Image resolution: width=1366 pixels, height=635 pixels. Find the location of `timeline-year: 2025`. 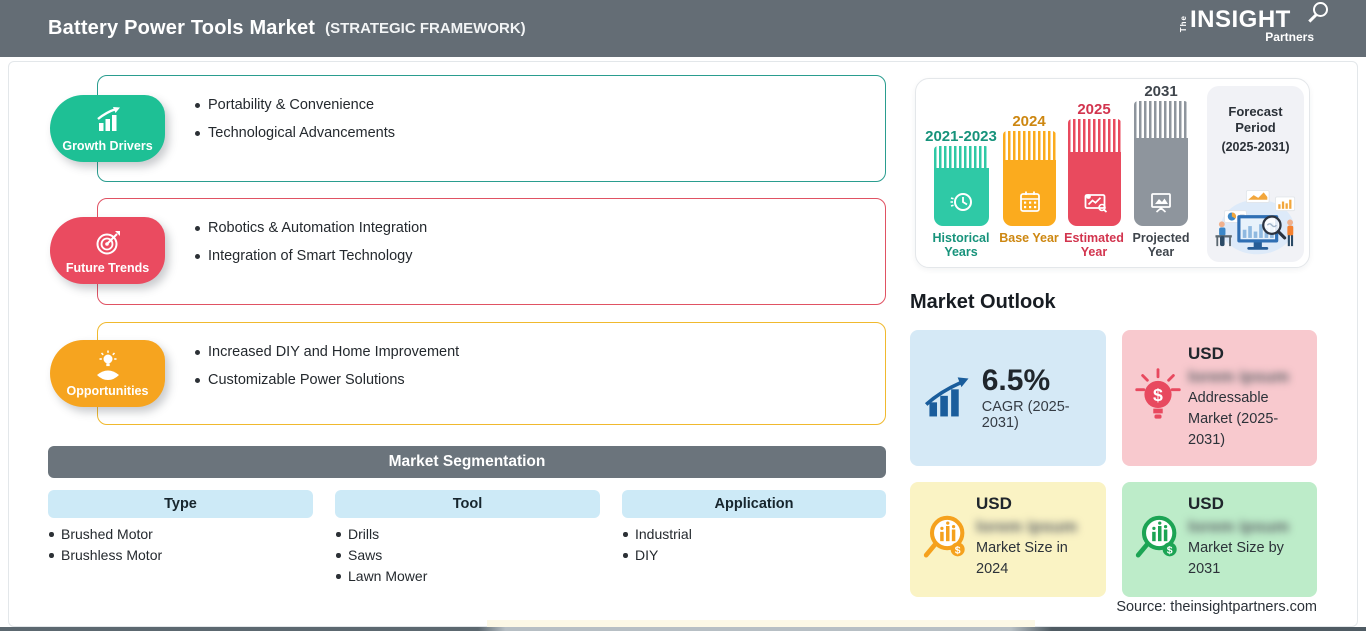

timeline-year: 2025 is located at coordinates (1094, 109).